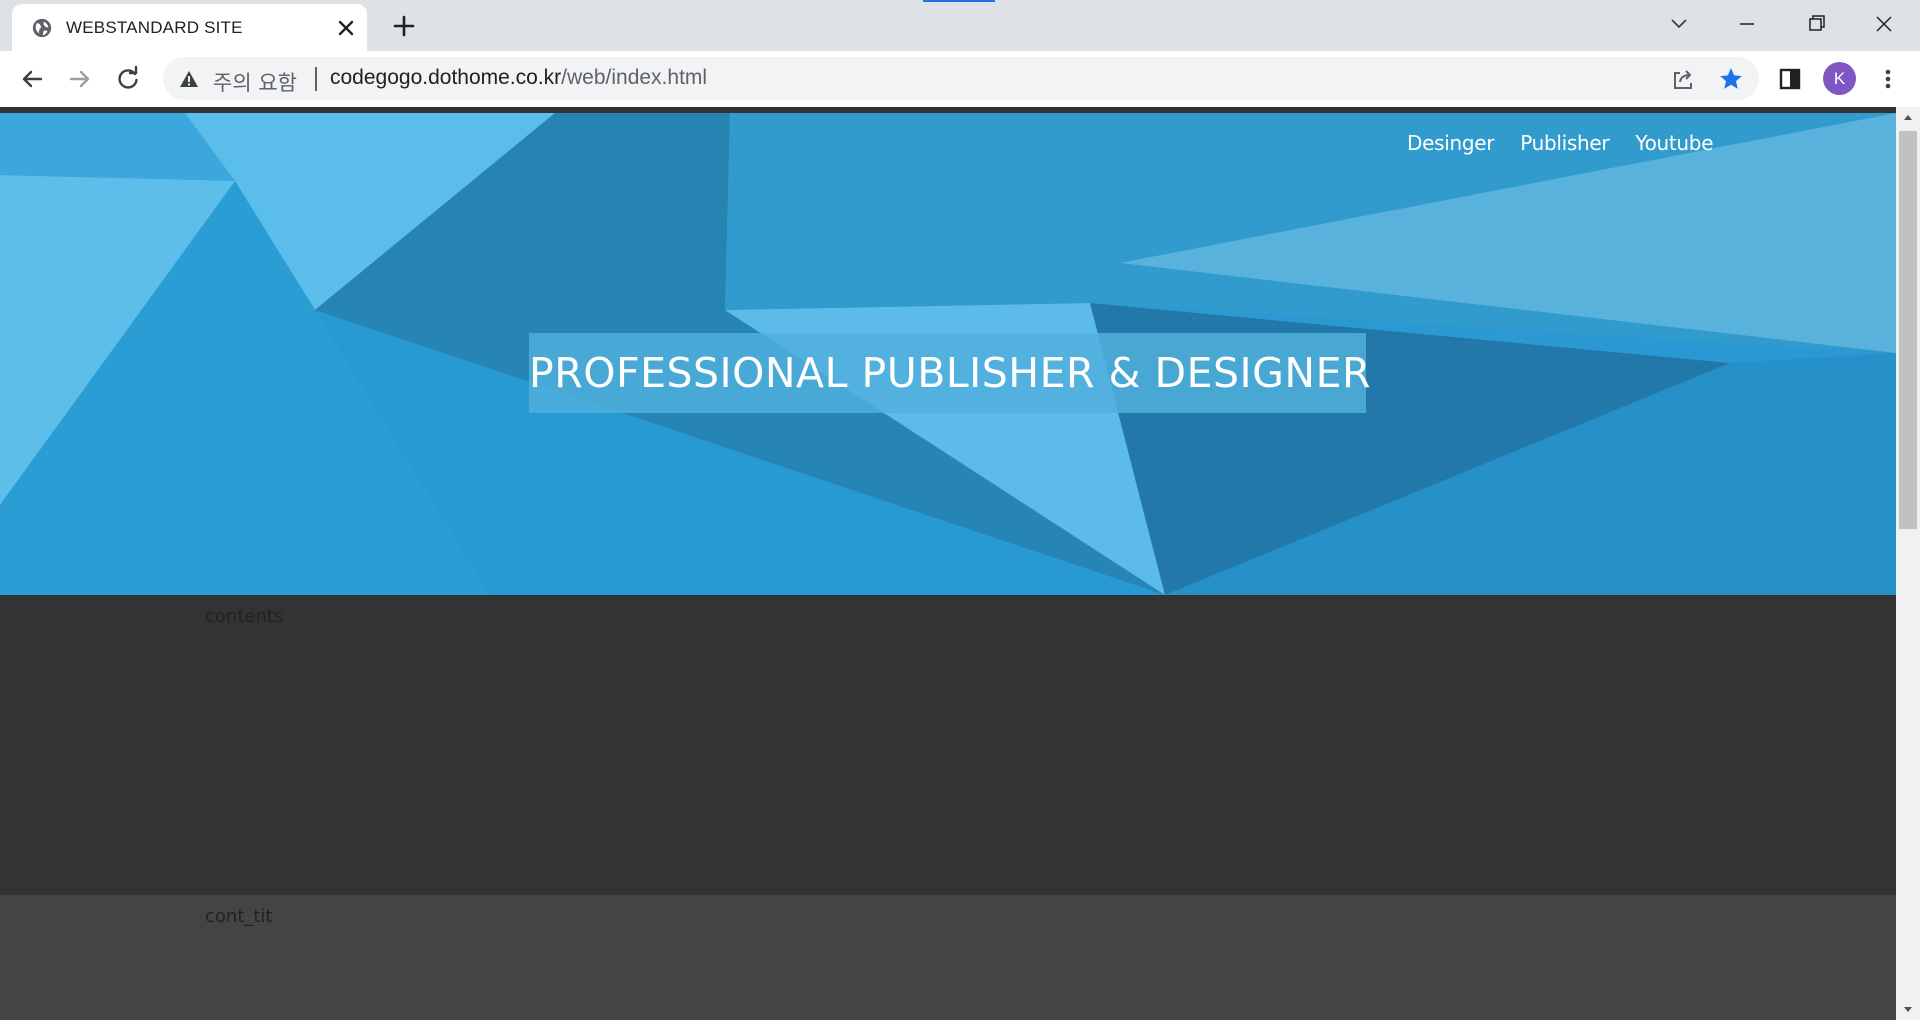 This screenshot has width=1920, height=1020. Describe the element at coordinates (80, 79) in the screenshot. I see `forward-arrow-icon` at that location.